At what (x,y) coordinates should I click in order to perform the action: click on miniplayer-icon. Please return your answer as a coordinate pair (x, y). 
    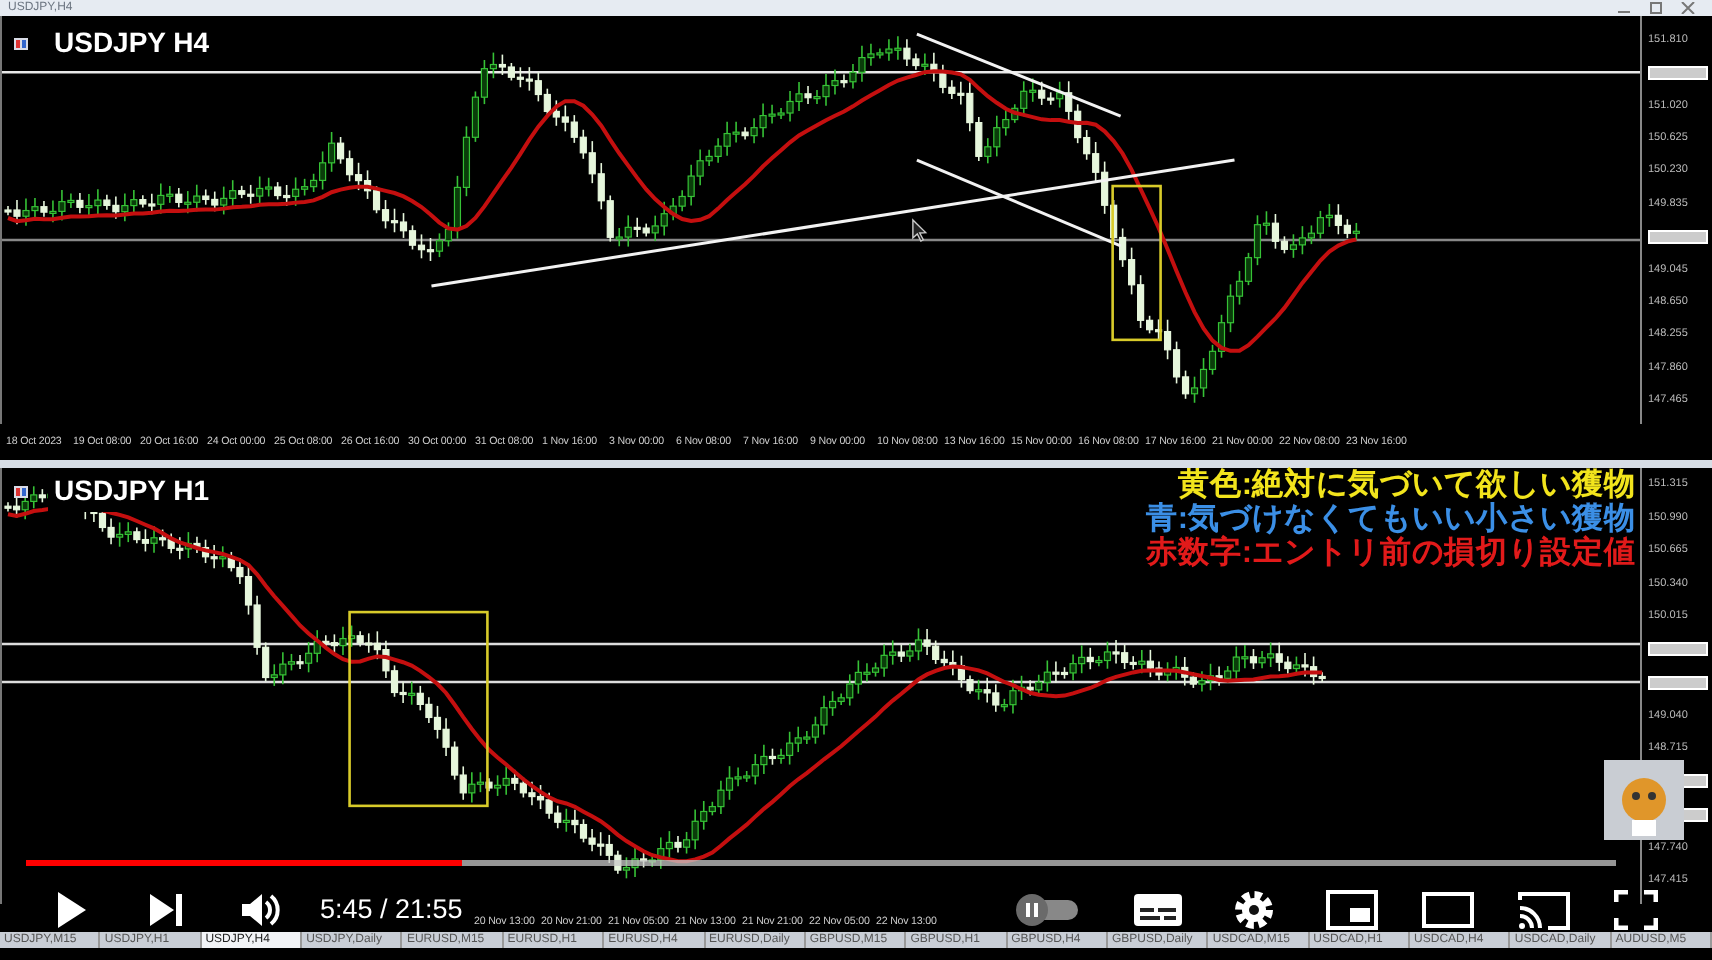
    Looking at the image, I should click on (1352, 910).